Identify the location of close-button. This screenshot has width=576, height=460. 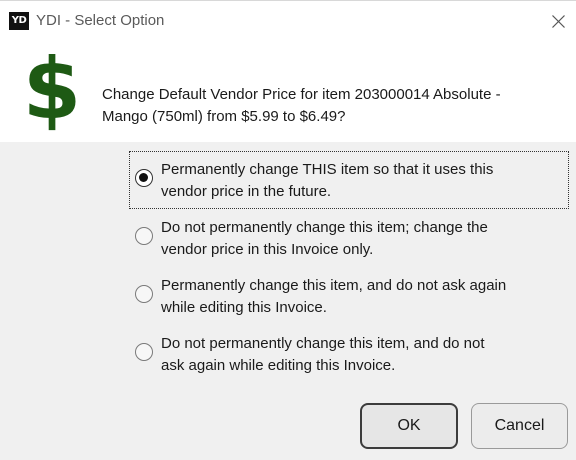
(558, 21).